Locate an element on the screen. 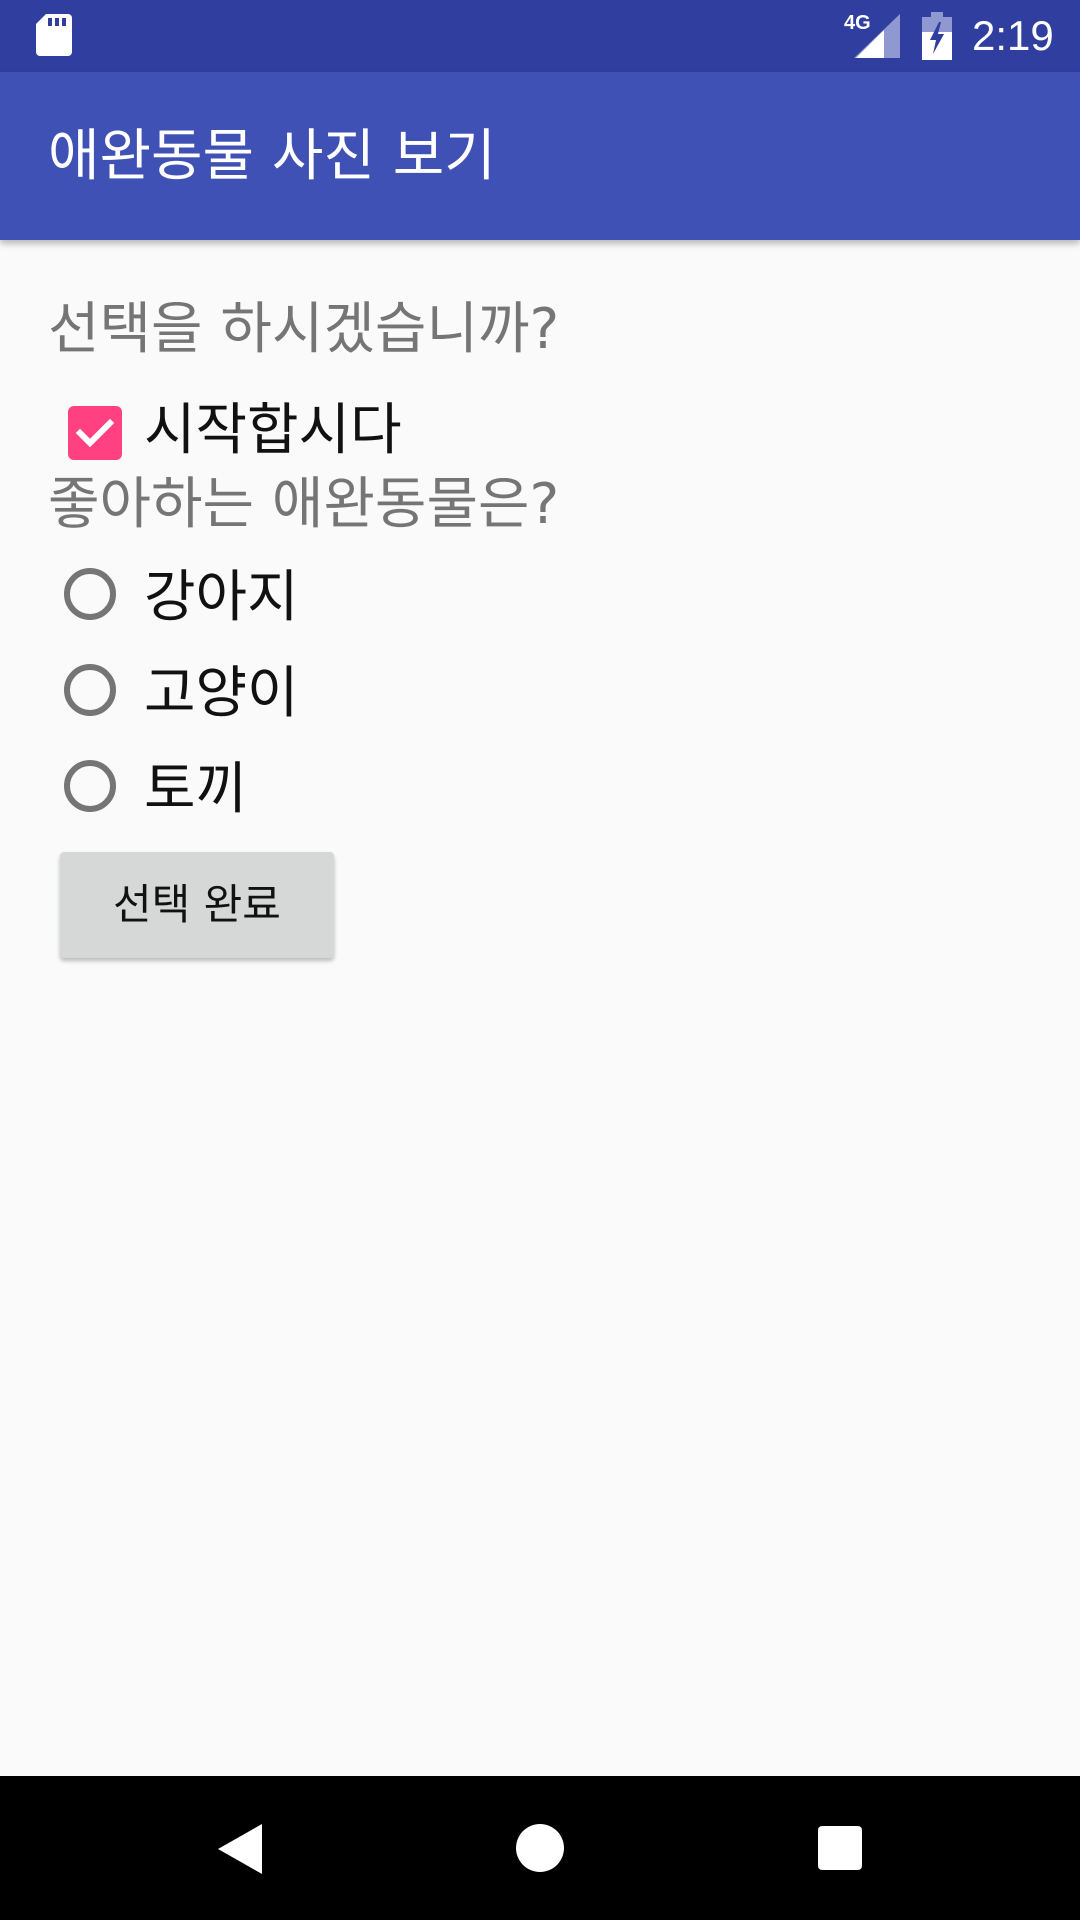  check-icon is located at coordinates (95, 433).